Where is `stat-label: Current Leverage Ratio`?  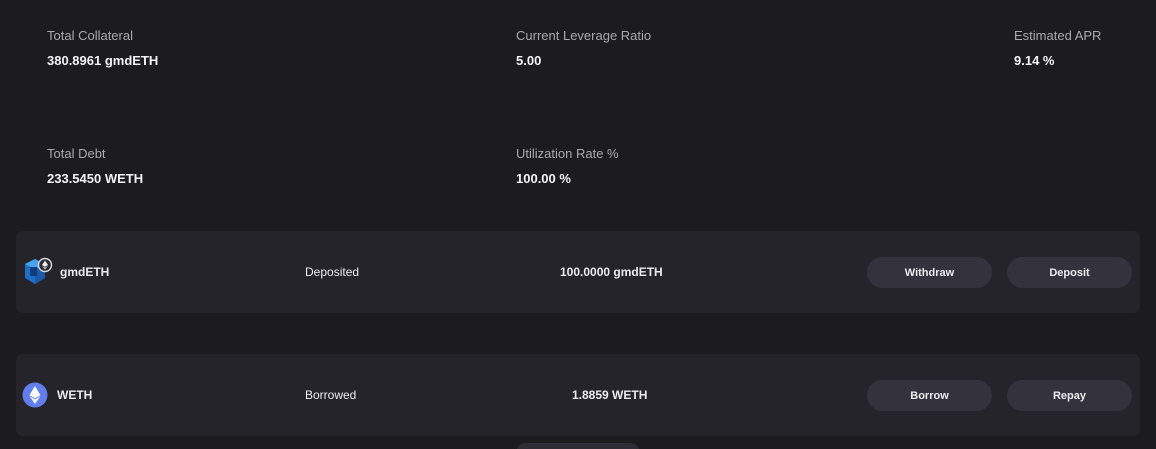
stat-label: Current Leverage Ratio is located at coordinates (584, 35).